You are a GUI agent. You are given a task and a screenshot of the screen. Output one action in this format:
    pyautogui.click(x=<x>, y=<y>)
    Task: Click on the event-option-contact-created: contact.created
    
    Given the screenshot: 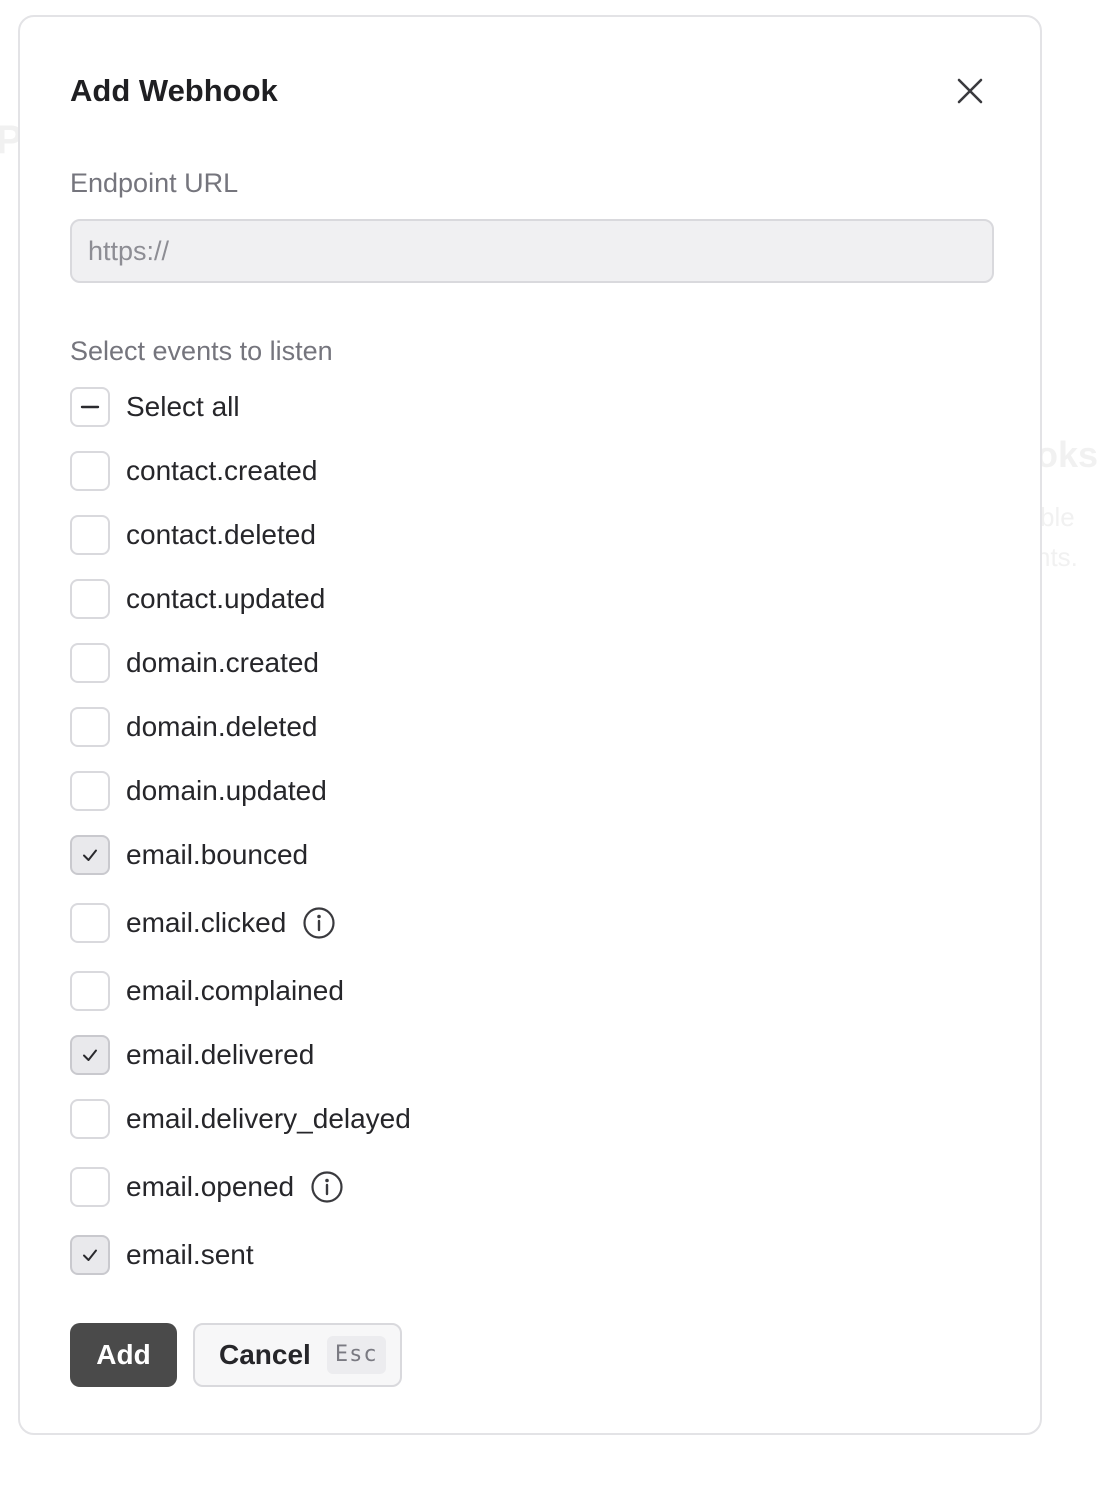 What is the action you would take?
    pyautogui.click(x=193, y=471)
    